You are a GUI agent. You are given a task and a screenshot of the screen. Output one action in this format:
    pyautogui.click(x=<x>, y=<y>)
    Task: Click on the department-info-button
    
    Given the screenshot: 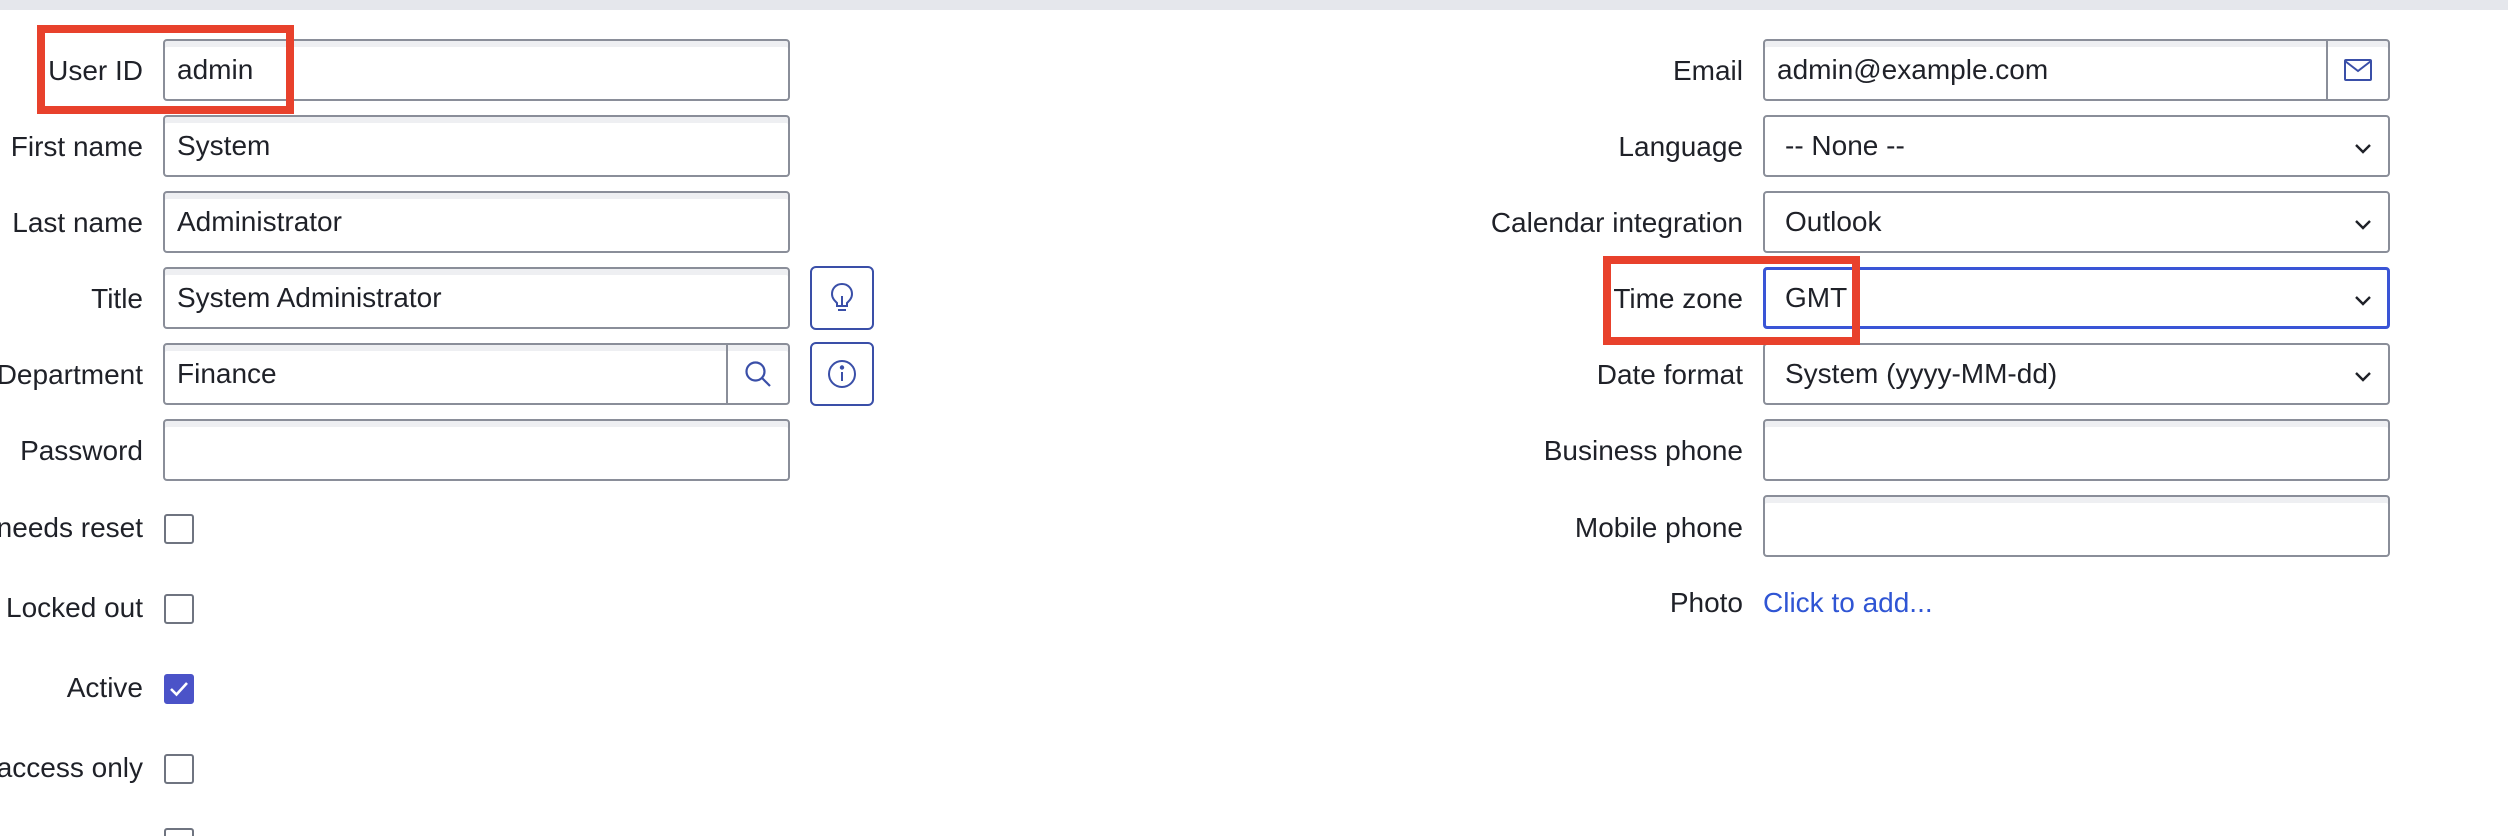 What is the action you would take?
    pyautogui.click(x=842, y=374)
    